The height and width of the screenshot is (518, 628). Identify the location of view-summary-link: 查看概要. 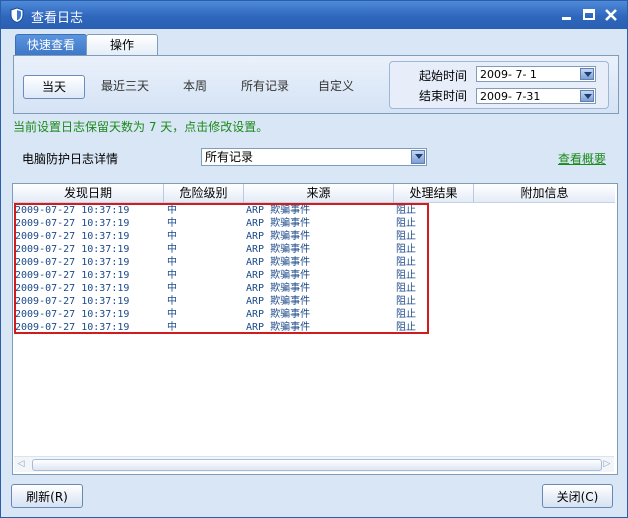
(582, 158).